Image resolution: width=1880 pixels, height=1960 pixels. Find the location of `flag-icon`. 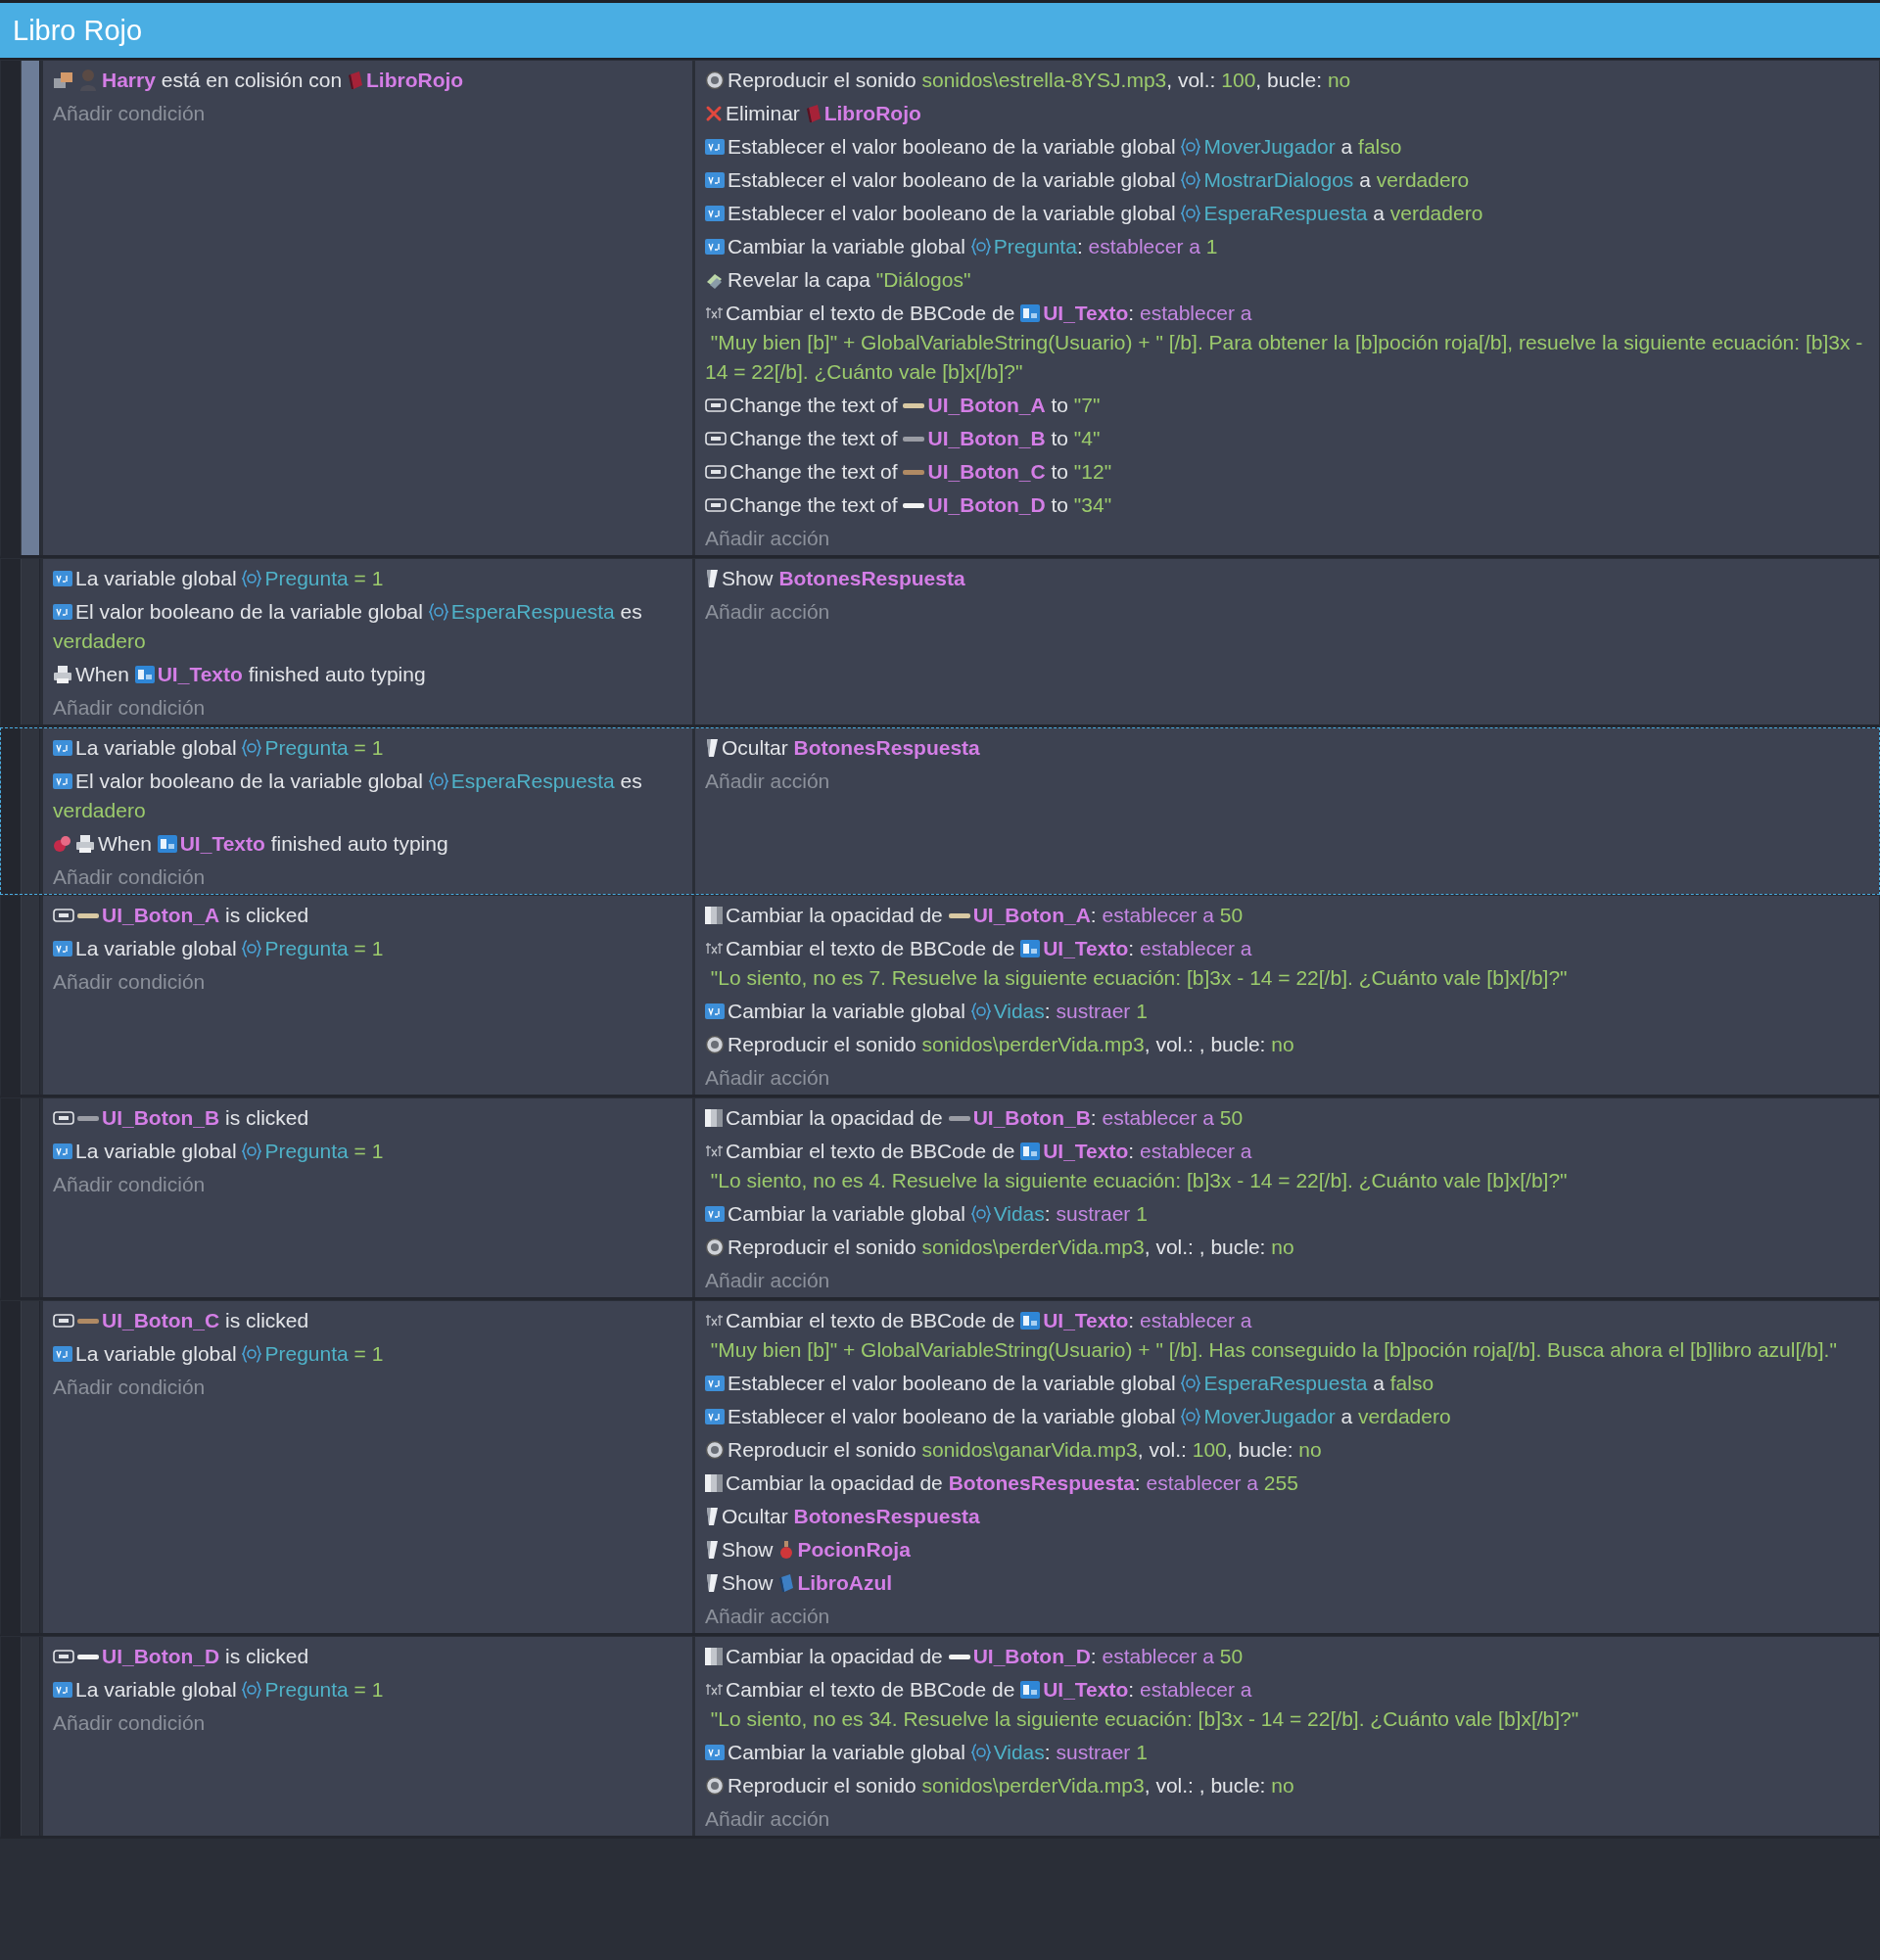

flag-icon is located at coordinates (712, 578).